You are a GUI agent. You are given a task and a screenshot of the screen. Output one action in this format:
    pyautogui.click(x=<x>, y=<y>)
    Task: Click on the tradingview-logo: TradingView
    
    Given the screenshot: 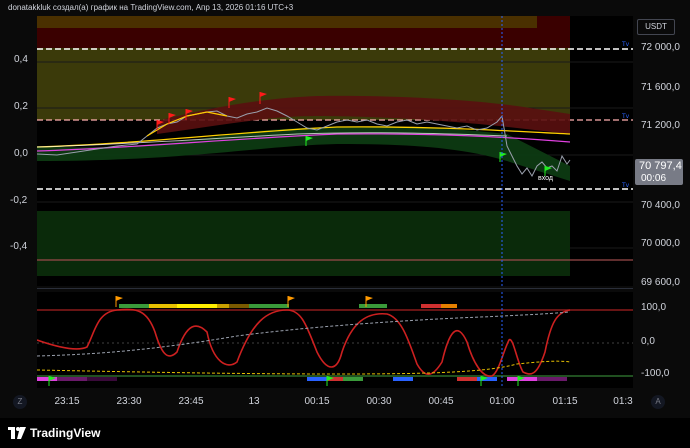 What is the action you would take?
    pyautogui.click(x=54, y=433)
    